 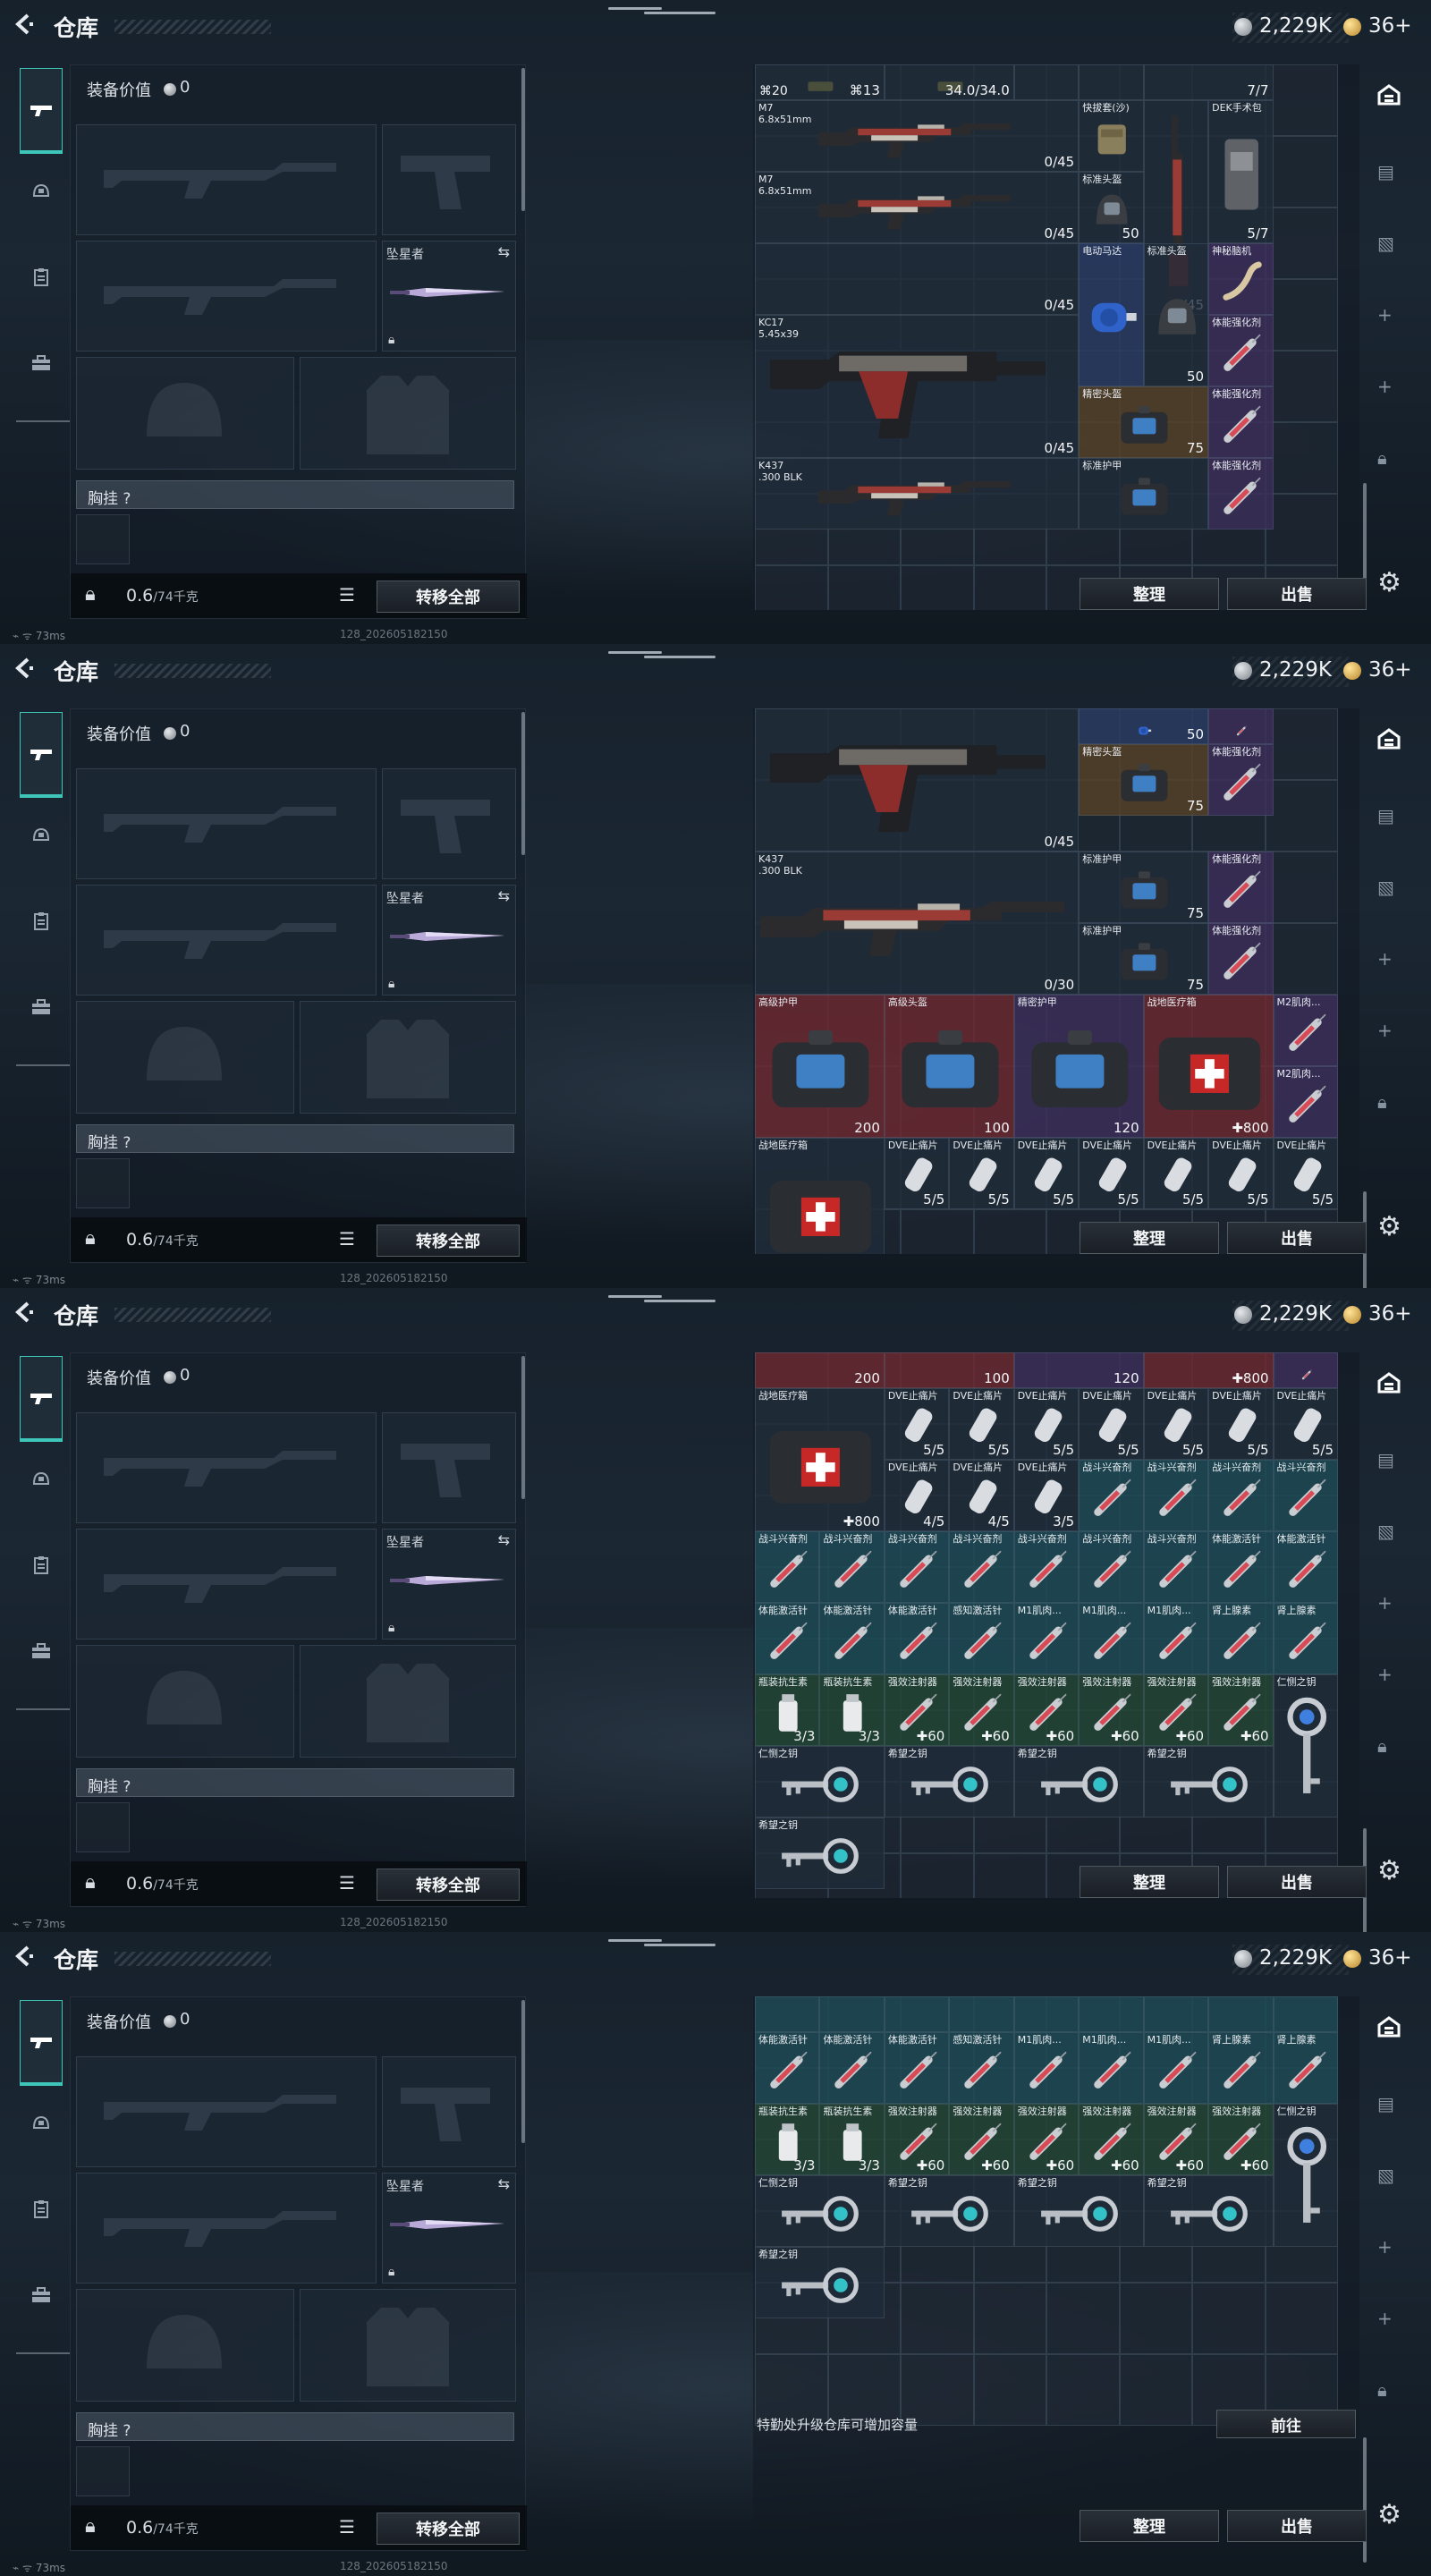 I want to click on chest-rig-slot: 胸挂 ?, so click(x=295, y=1782).